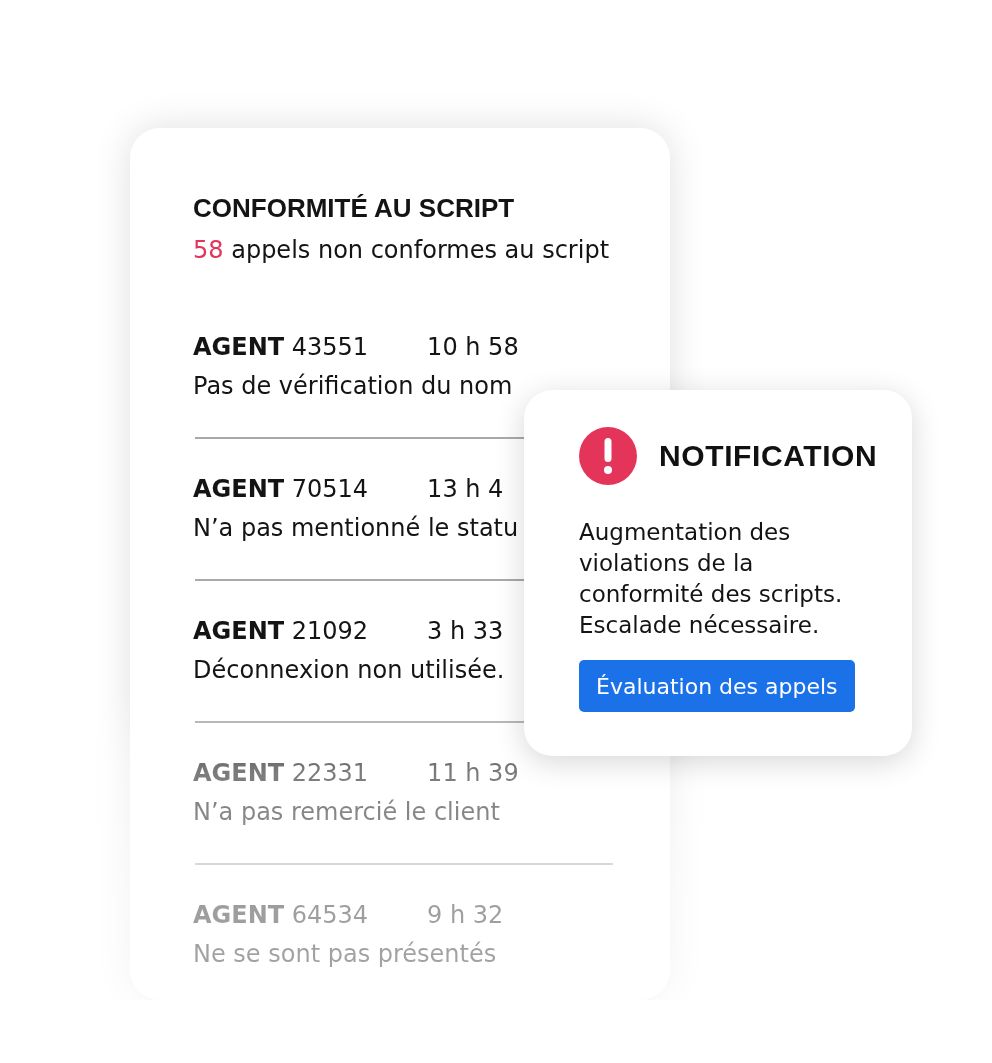 The height and width of the screenshot is (1063, 992). I want to click on call-time: 9 h 32, so click(465, 915).